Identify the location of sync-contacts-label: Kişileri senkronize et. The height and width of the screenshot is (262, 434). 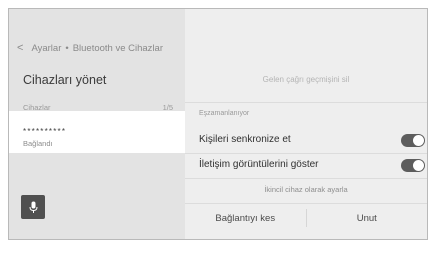
(245, 139).